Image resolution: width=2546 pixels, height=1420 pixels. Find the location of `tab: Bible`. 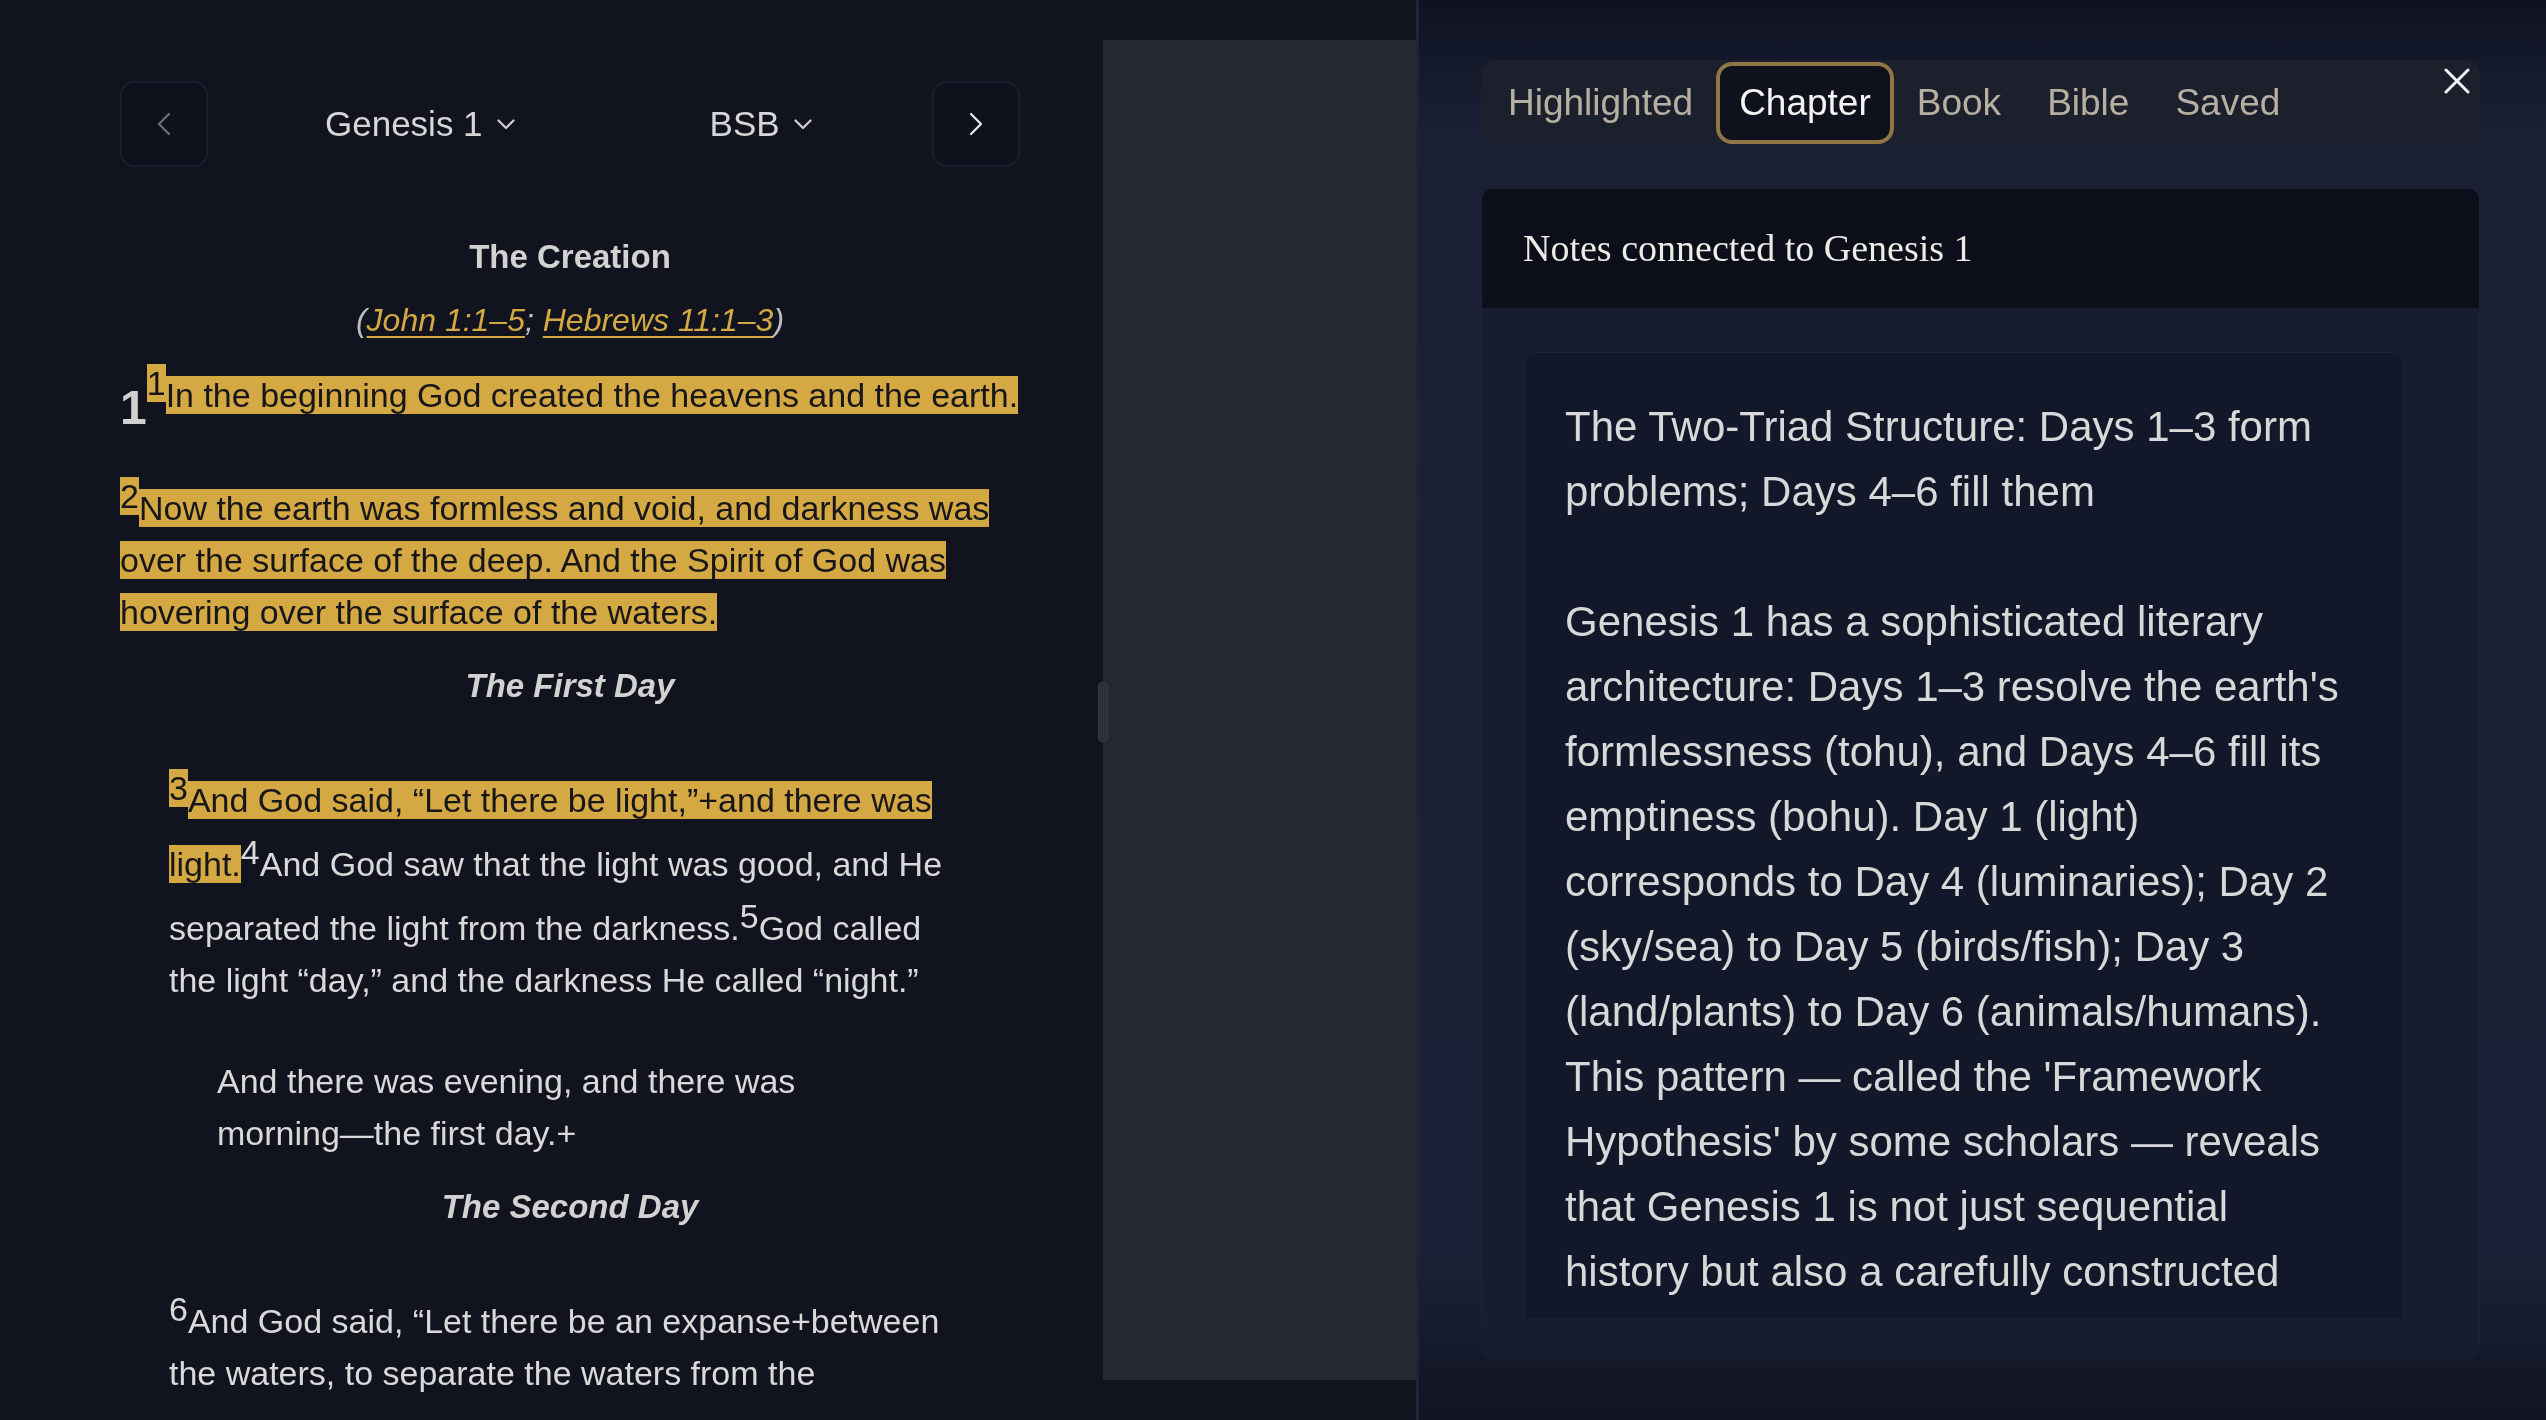

tab: Bible is located at coordinates (2088, 102).